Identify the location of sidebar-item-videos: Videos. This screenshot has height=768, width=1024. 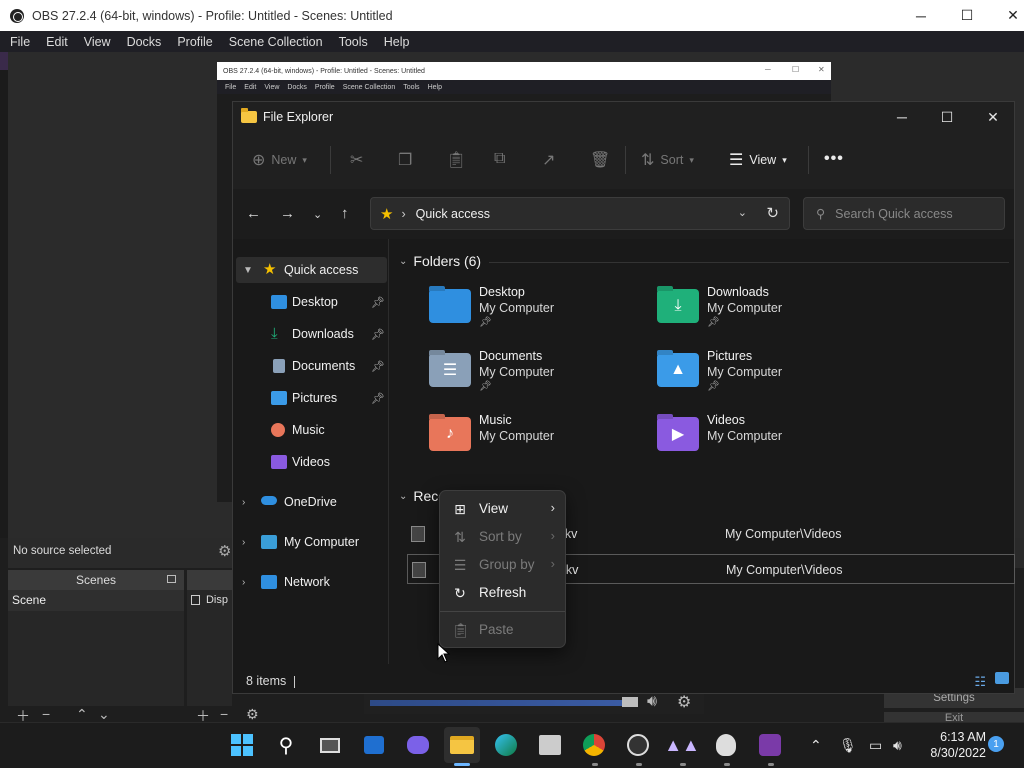
(310, 462).